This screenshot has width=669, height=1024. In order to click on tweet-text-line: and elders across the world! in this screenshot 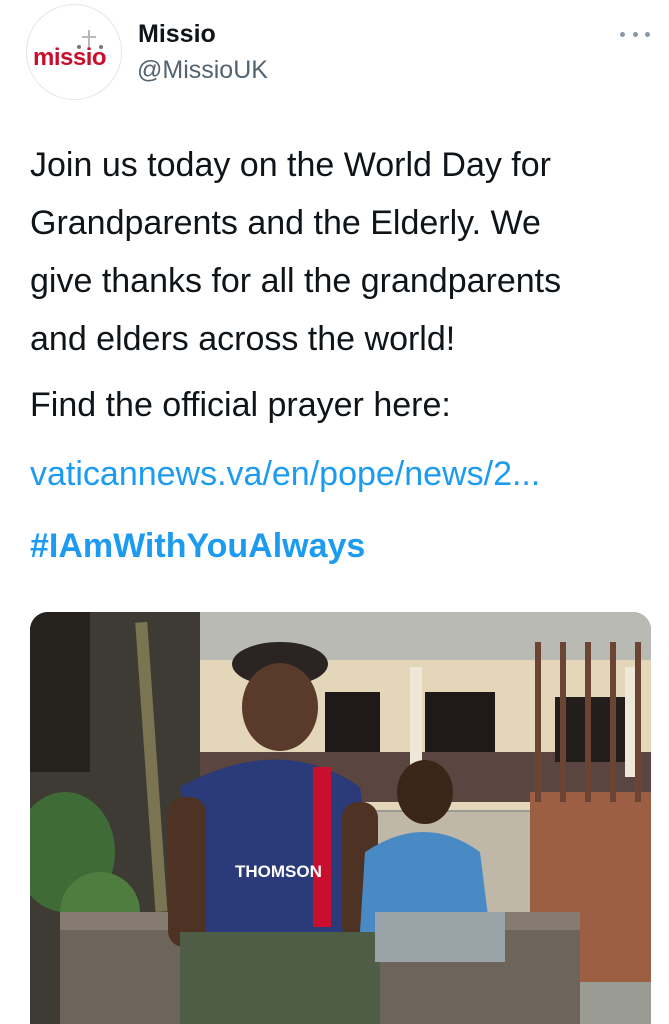, I will do `click(243, 339)`.